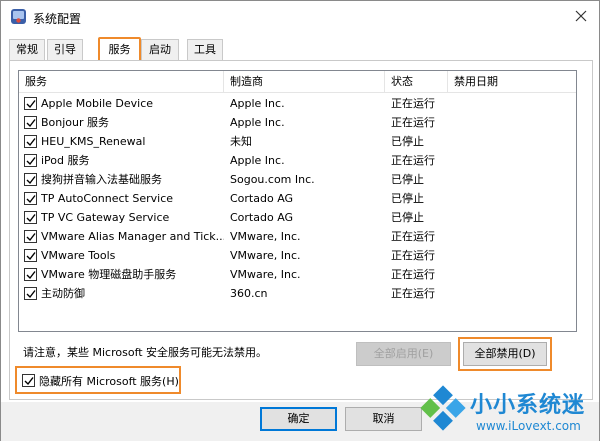 This screenshot has width=600, height=441. What do you see at coordinates (300, 16) in the screenshot?
I see `title-bar: 系统配置` at bounding box center [300, 16].